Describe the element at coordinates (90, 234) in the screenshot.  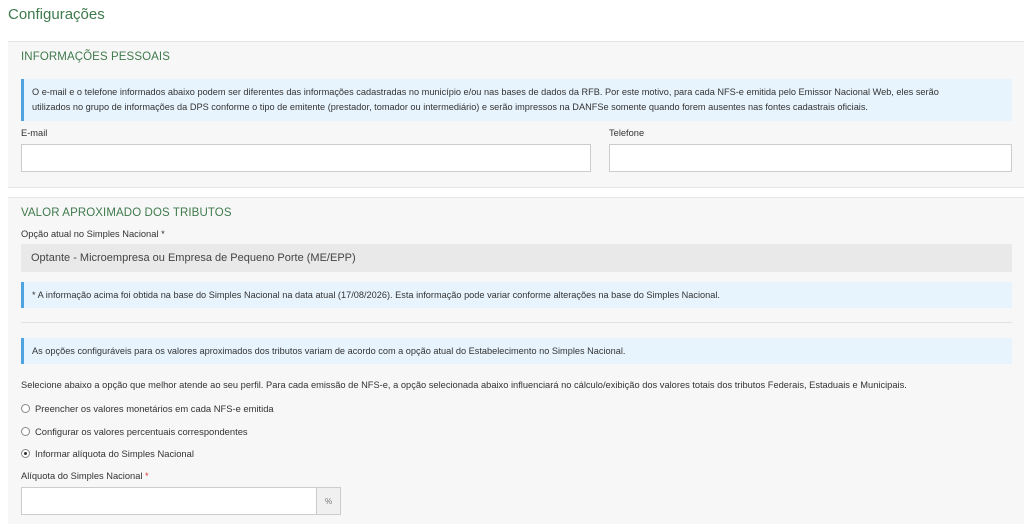
I see `simples-label-text: Opção atual no Simples Nacional` at that location.